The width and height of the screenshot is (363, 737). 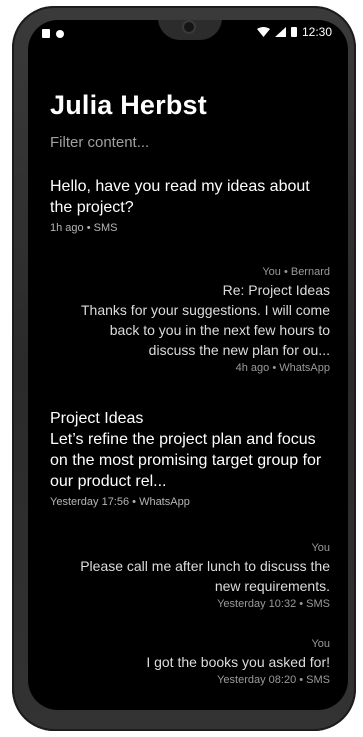 What do you see at coordinates (128, 105) in the screenshot?
I see `page-title: Julia Herbst` at bounding box center [128, 105].